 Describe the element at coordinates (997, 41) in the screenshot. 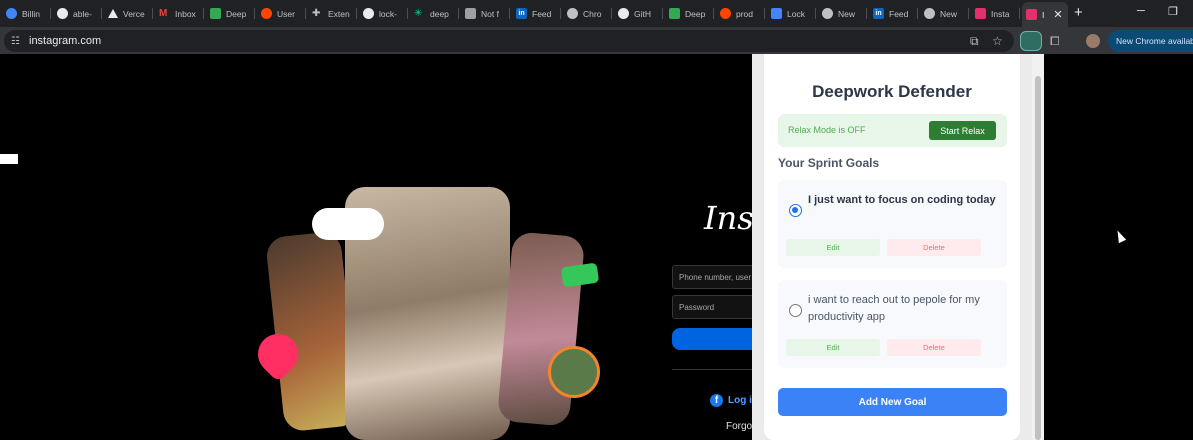

I see `bookmark-star-icon: ☆` at that location.